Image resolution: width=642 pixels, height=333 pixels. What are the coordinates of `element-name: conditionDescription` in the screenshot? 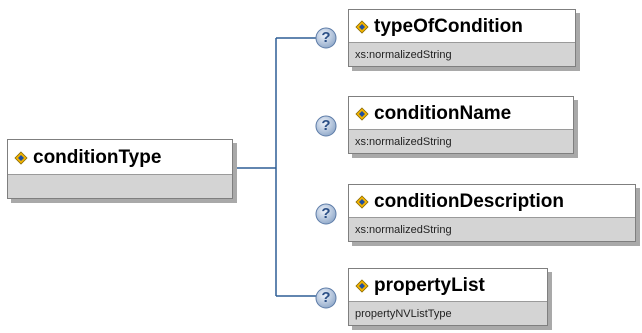 It's located at (469, 201).